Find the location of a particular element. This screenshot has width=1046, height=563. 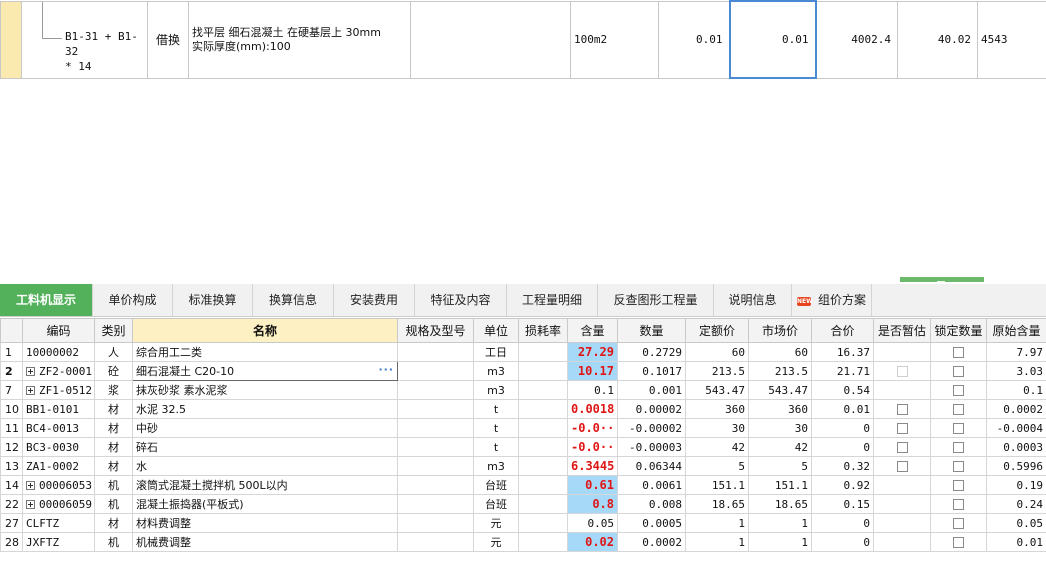

unit-cell: t is located at coordinates (496, 409).